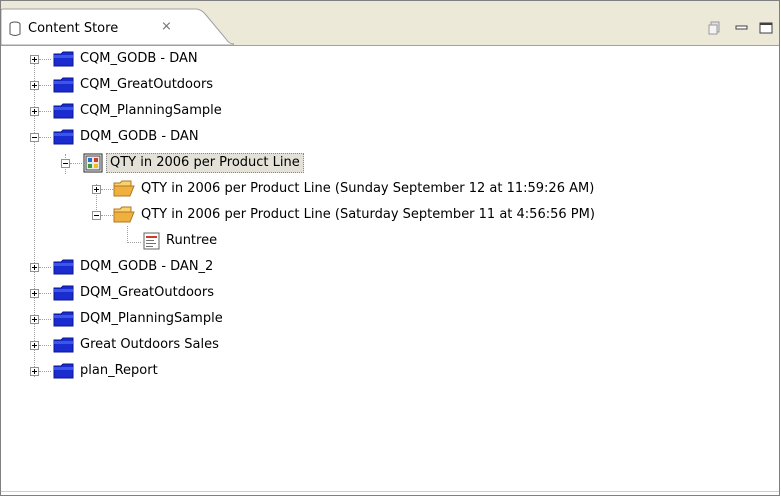 The image size is (781, 497). What do you see at coordinates (390, 23) in the screenshot?
I see `view-tab-bar: Content Store ⨯` at bounding box center [390, 23].